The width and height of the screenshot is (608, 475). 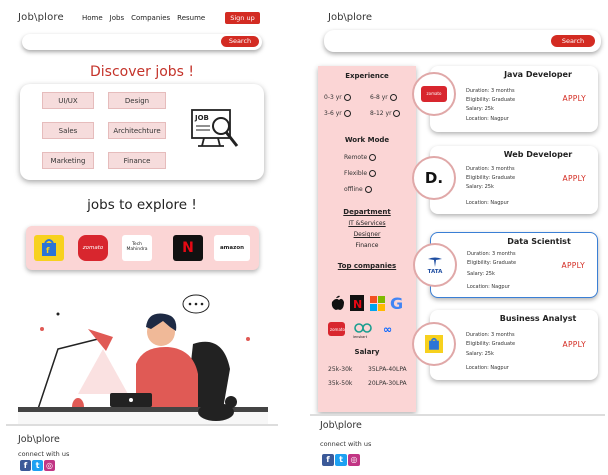 I want to click on footer: Job\plore connect with us f t ◎, so click(x=457, y=443).